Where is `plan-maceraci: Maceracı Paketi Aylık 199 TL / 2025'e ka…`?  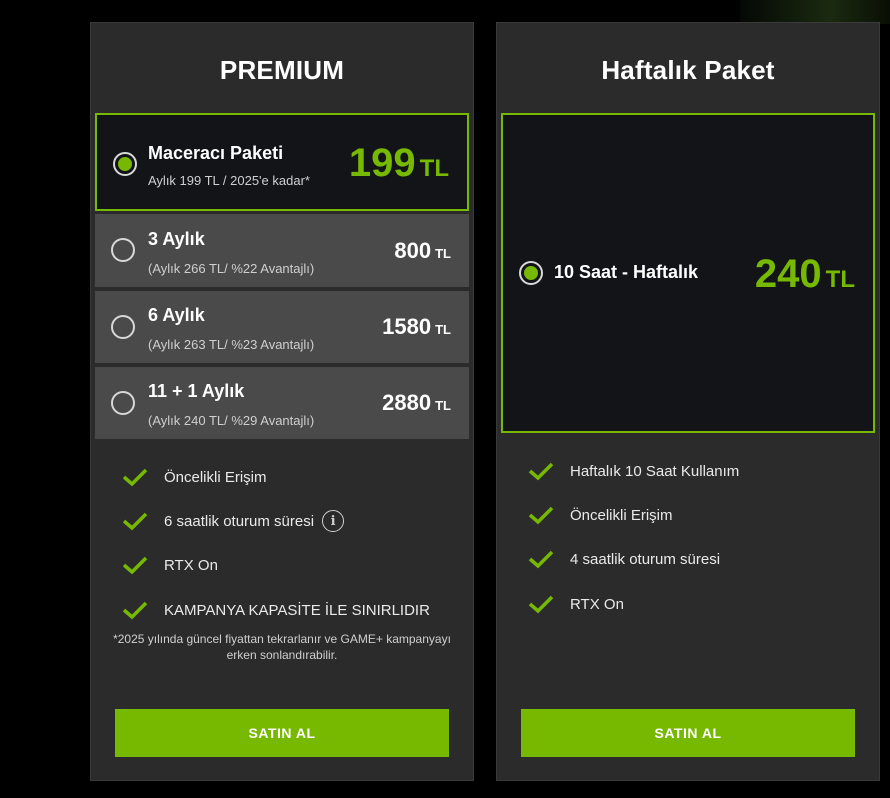
plan-maceraci: Maceracı Paketi Aylık 199 TL / 2025'e ka… is located at coordinates (282, 162).